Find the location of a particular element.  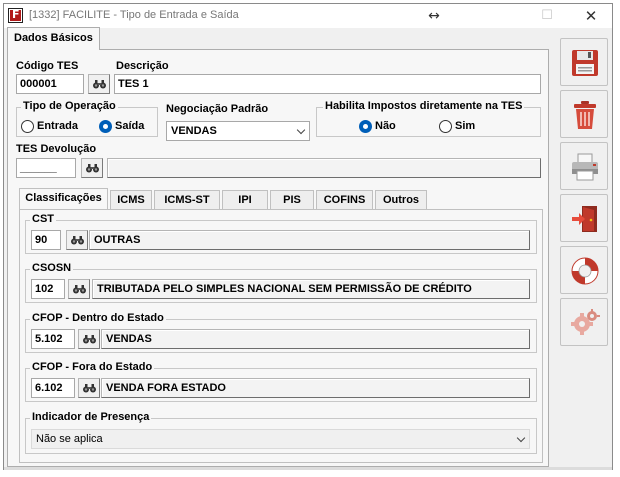

exit-button is located at coordinates (584, 218).